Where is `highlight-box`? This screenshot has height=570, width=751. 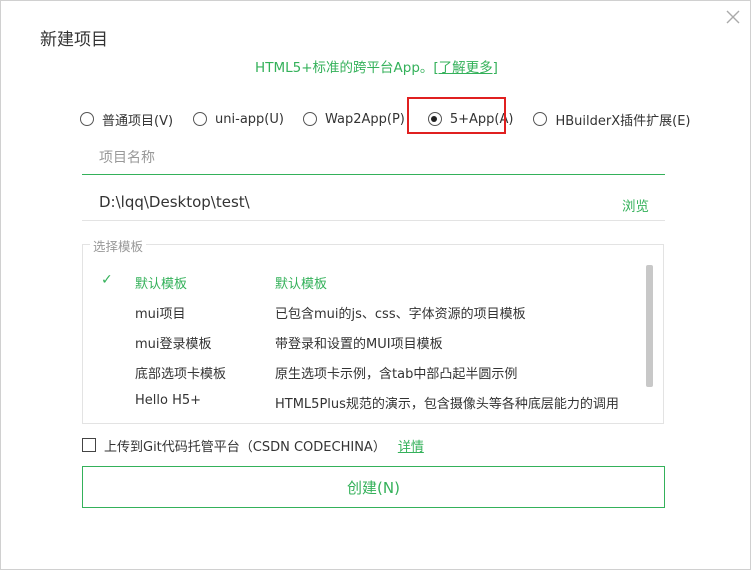
highlight-box is located at coordinates (456, 115).